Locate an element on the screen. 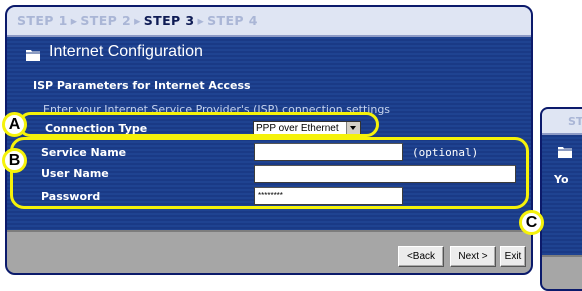 The image size is (582, 291). step-3-current: STEP 3 is located at coordinates (169, 20).